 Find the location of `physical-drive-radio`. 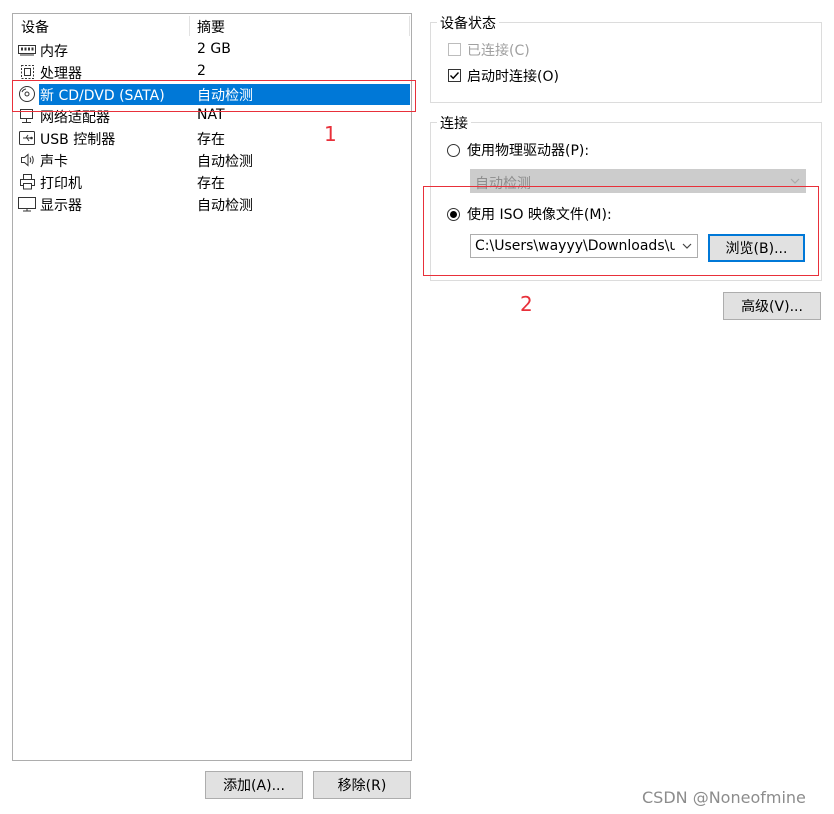

physical-drive-radio is located at coordinates (453, 150).